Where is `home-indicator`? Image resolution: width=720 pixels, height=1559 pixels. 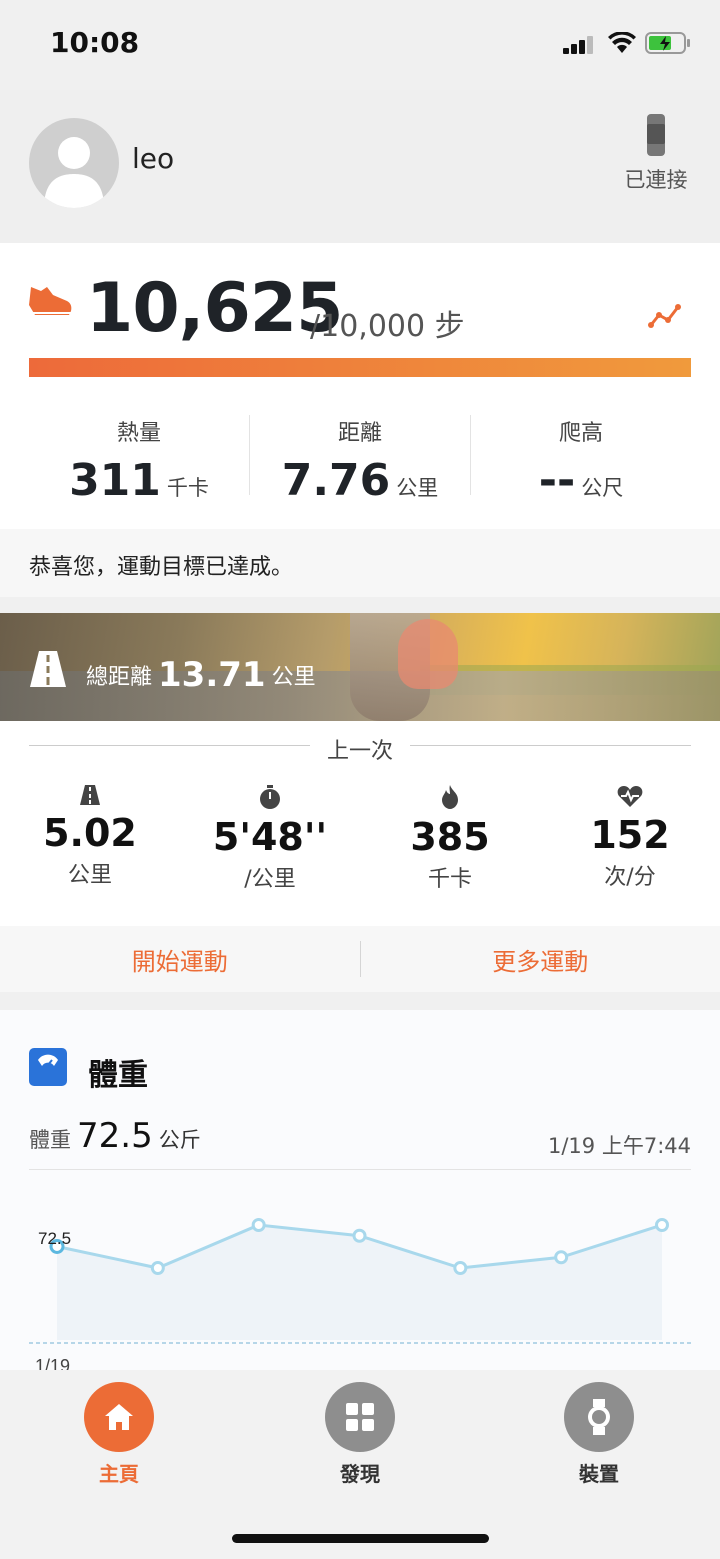
home-indicator is located at coordinates (360, 1538).